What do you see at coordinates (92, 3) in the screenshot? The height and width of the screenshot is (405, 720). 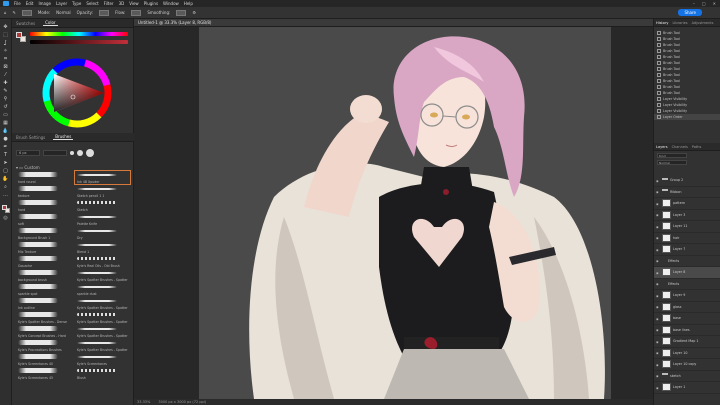 I see `menu-select: Select` at bounding box center [92, 3].